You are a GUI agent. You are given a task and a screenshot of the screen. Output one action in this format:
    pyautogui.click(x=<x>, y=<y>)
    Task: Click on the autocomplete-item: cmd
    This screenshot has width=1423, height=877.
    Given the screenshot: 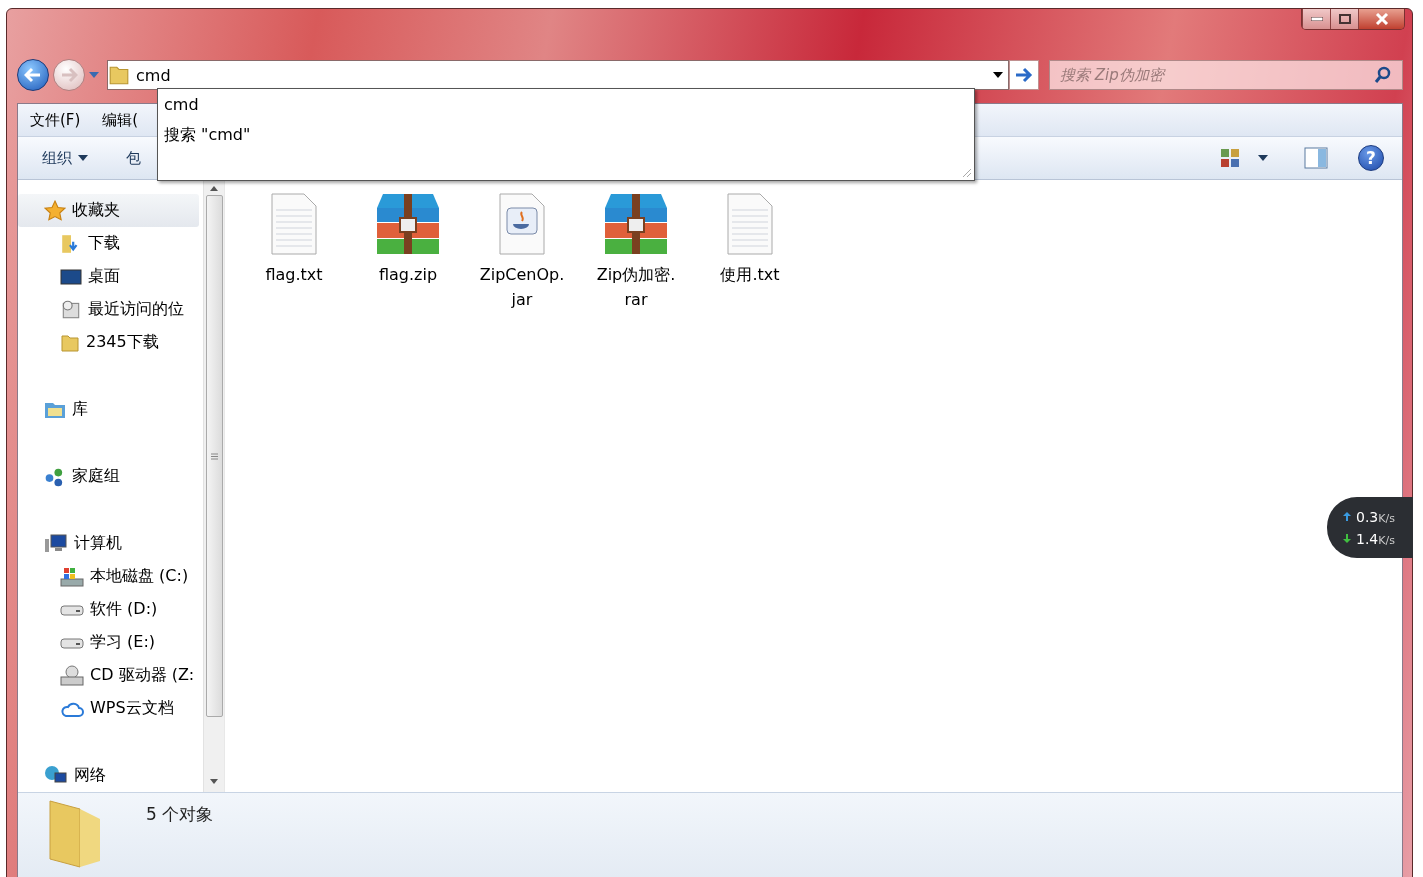 What is the action you would take?
    pyautogui.click(x=569, y=108)
    